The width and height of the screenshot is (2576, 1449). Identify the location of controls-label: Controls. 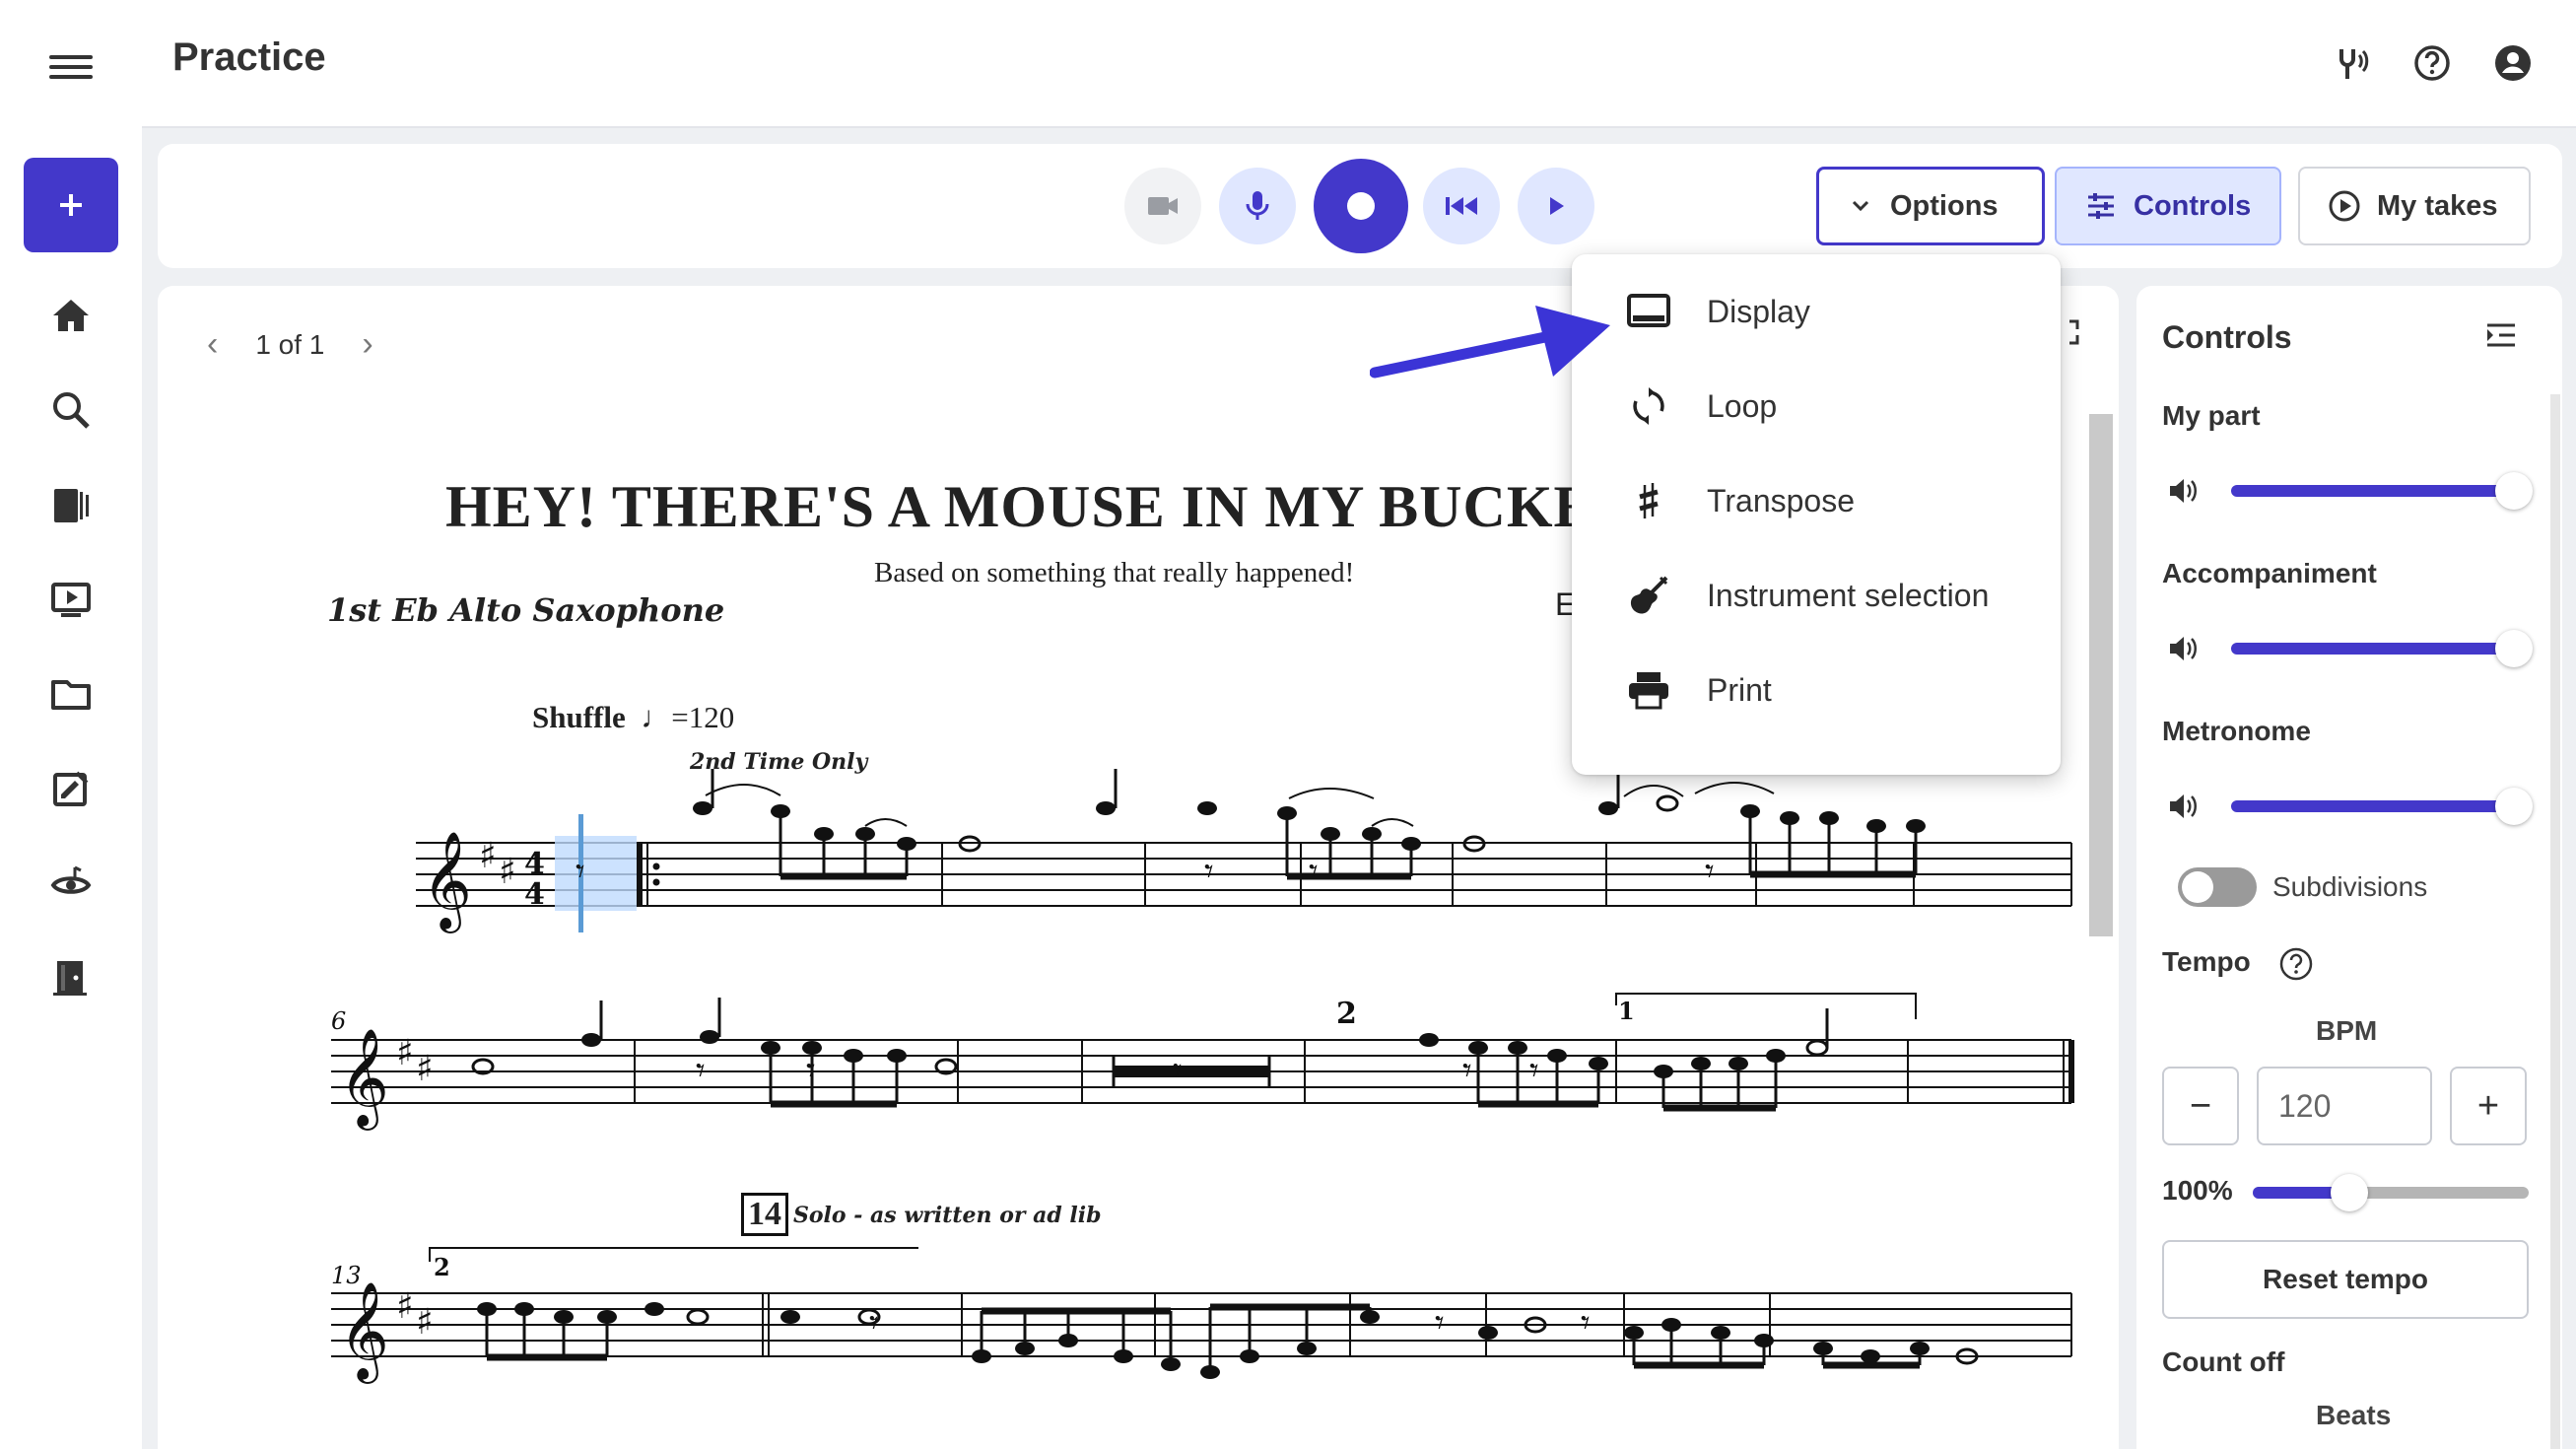
(2193, 205).